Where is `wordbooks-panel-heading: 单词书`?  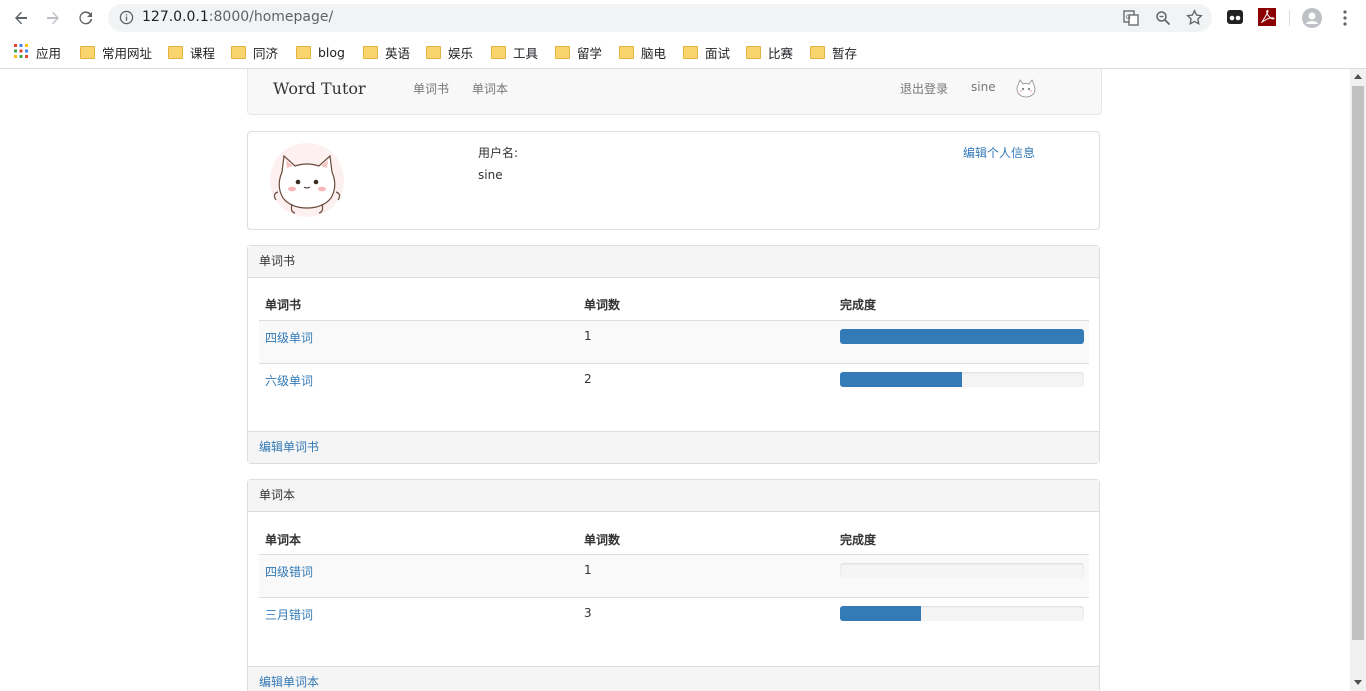
wordbooks-panel-heading: 单词书 is located at coordinates (673, 262).